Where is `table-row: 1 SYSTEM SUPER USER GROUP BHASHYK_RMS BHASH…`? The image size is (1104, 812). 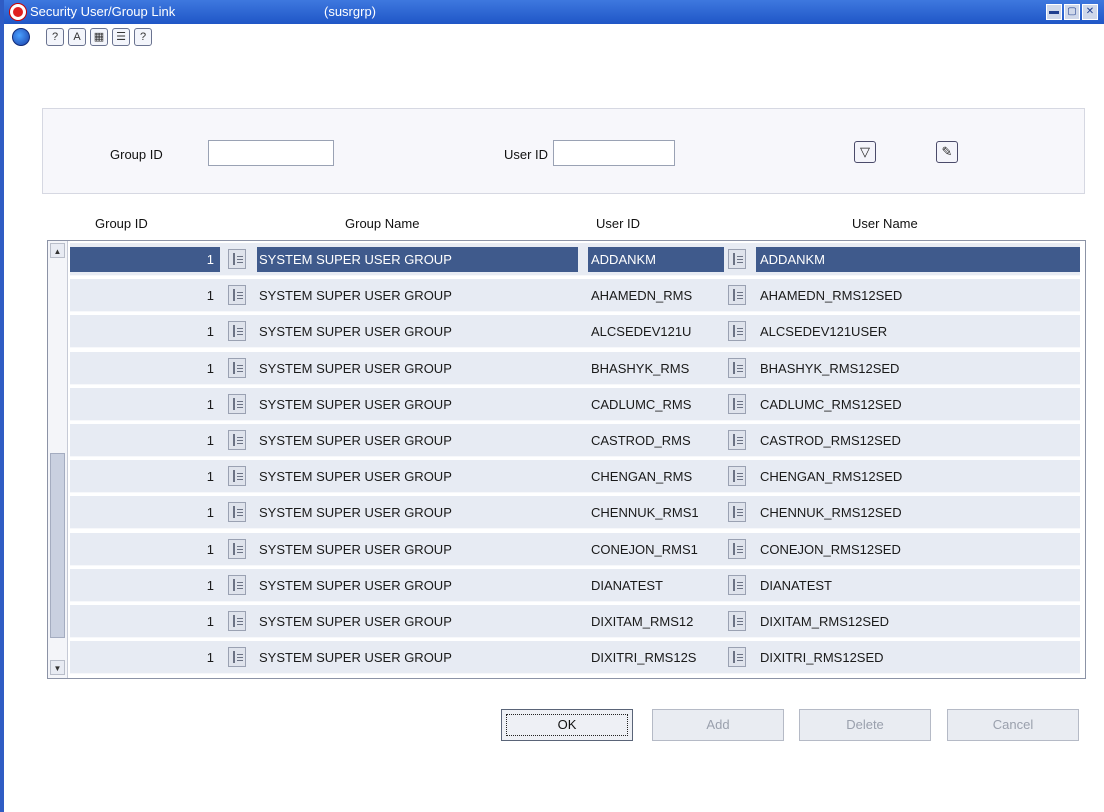 table-row: 1 SYSTEM SUPER USER GROUP BHASHYK_RMS BHASH… is located at coordinates (575, 368).